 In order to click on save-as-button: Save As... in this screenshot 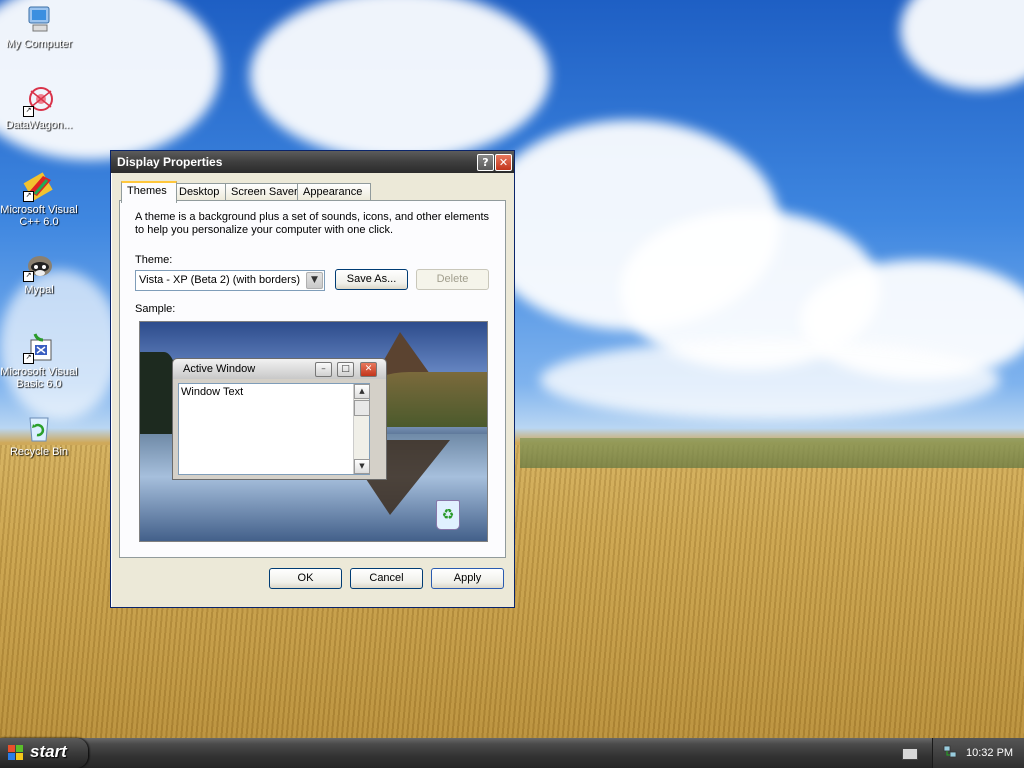, I will do `click(371, 279)`.